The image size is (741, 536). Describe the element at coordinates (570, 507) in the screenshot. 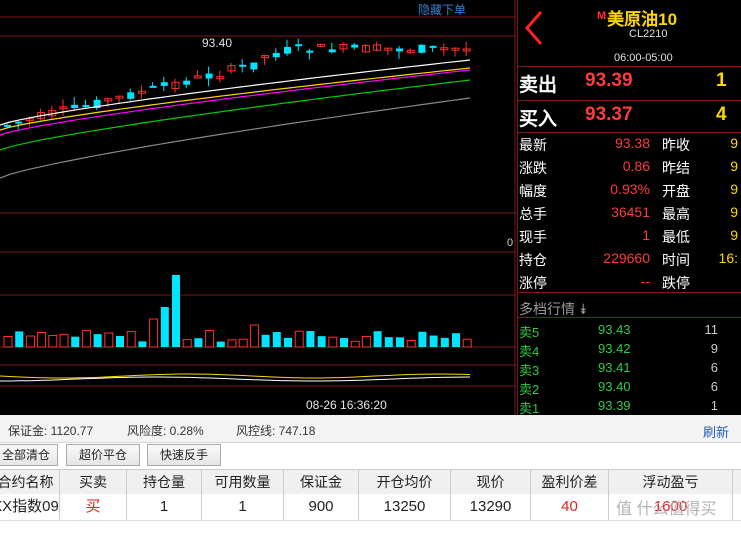

I see `table-cell: 40` at that location.